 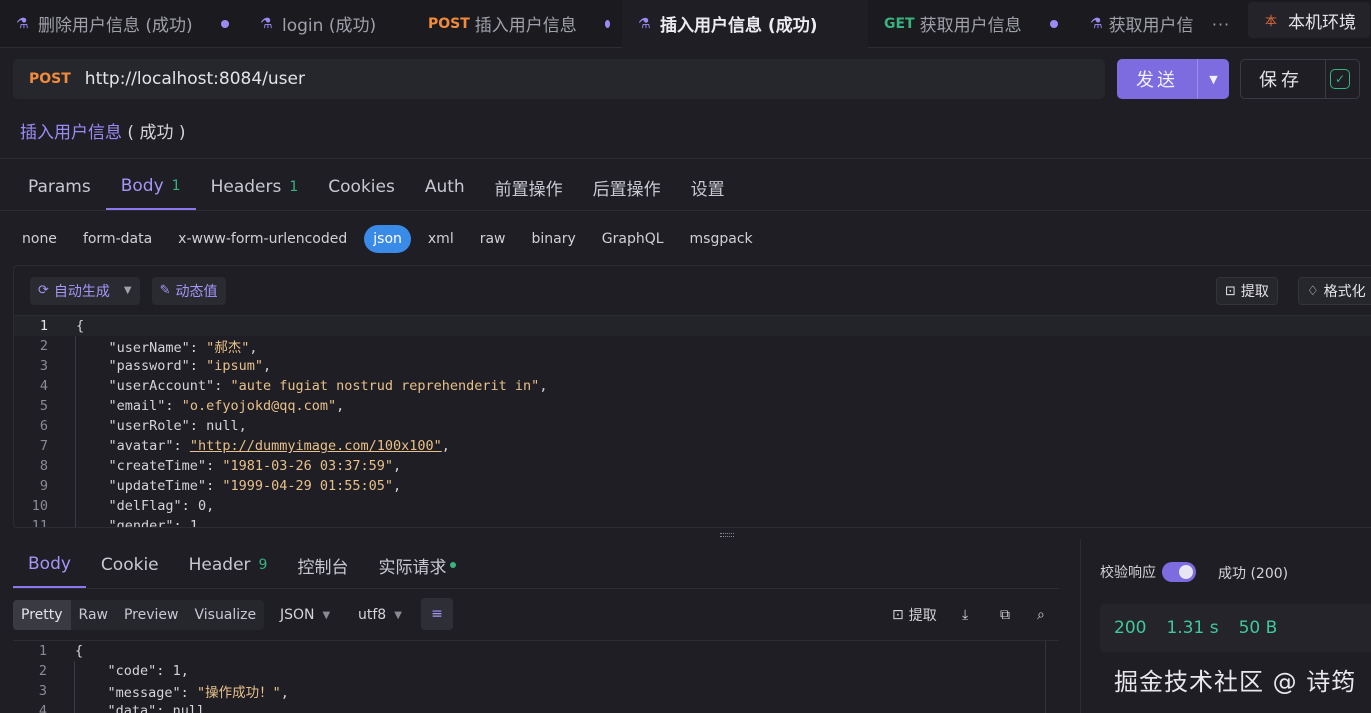 I want to click on tab-设置: 设置, so click(x=708, y=187).